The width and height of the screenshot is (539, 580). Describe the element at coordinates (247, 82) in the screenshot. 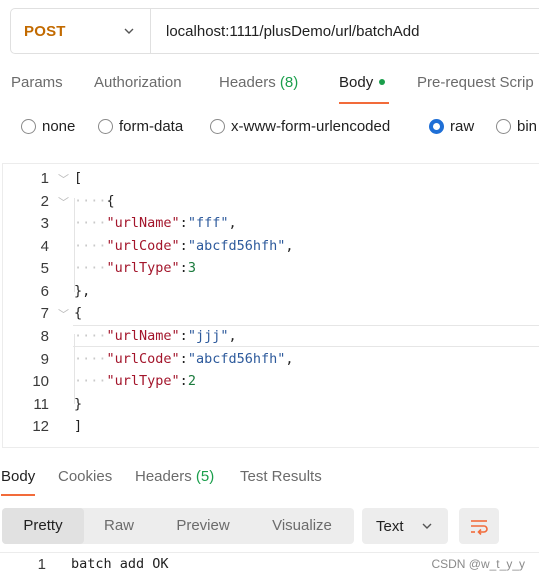

I see `tab-headers-label: Headers` at that location.